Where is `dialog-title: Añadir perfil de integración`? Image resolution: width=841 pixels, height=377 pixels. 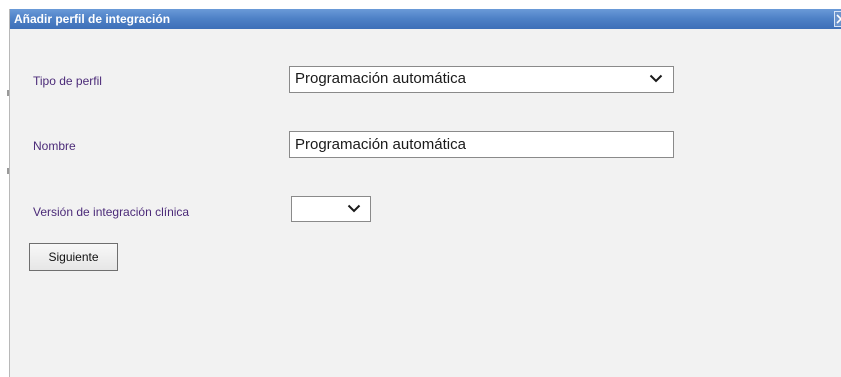 dialog-title: Añadir perfil de integración is located at coordinates (92, 19).